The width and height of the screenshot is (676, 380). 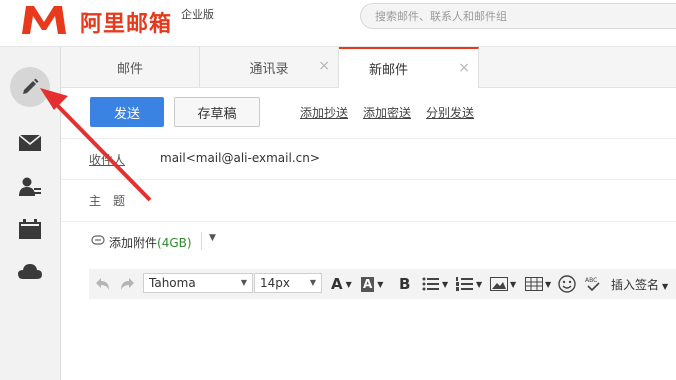 What do you see at coordinates (387, 112) in the screenshot?
I see `add-bcc-link: 添加密送` at bounding box center [387, 112].